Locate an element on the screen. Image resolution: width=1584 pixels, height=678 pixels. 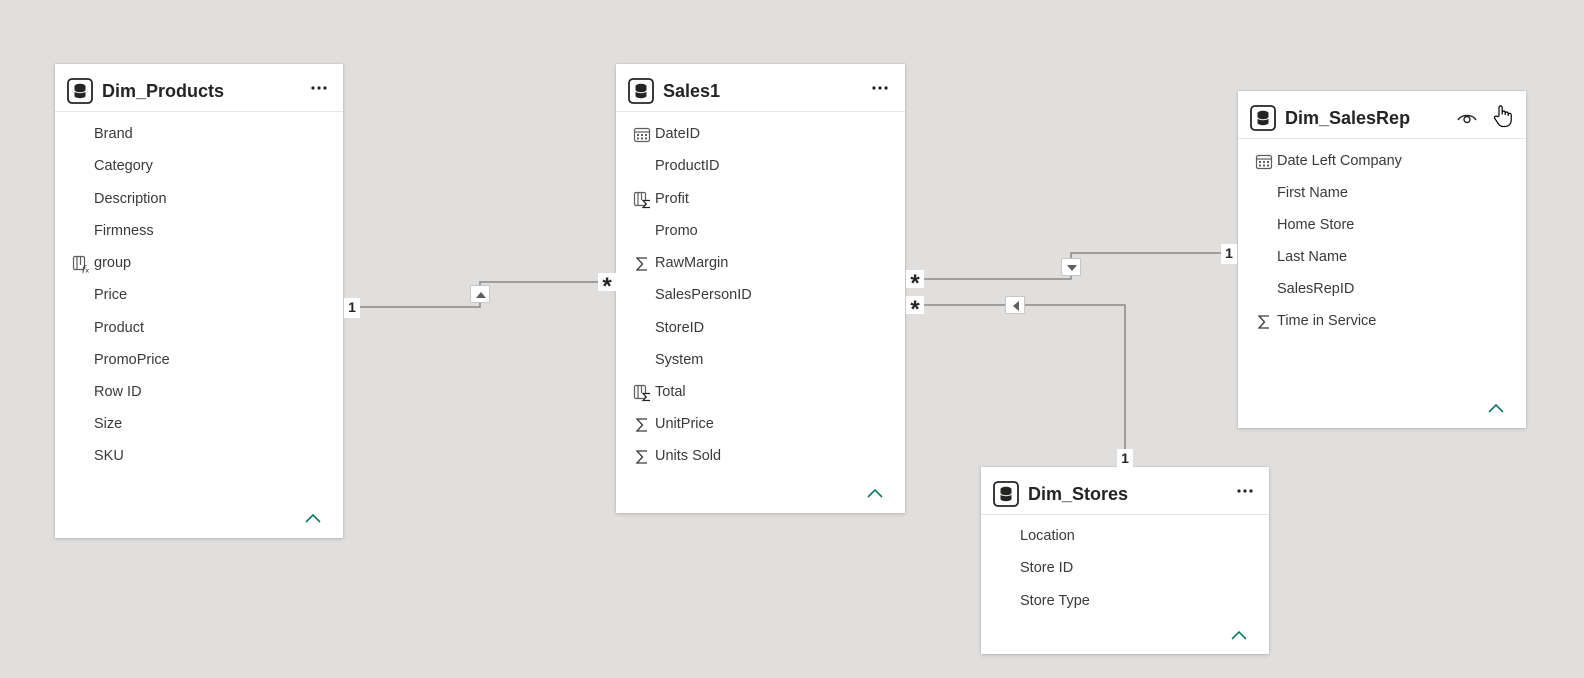
field-label: Home Store is located at coordinates (1316, 225).